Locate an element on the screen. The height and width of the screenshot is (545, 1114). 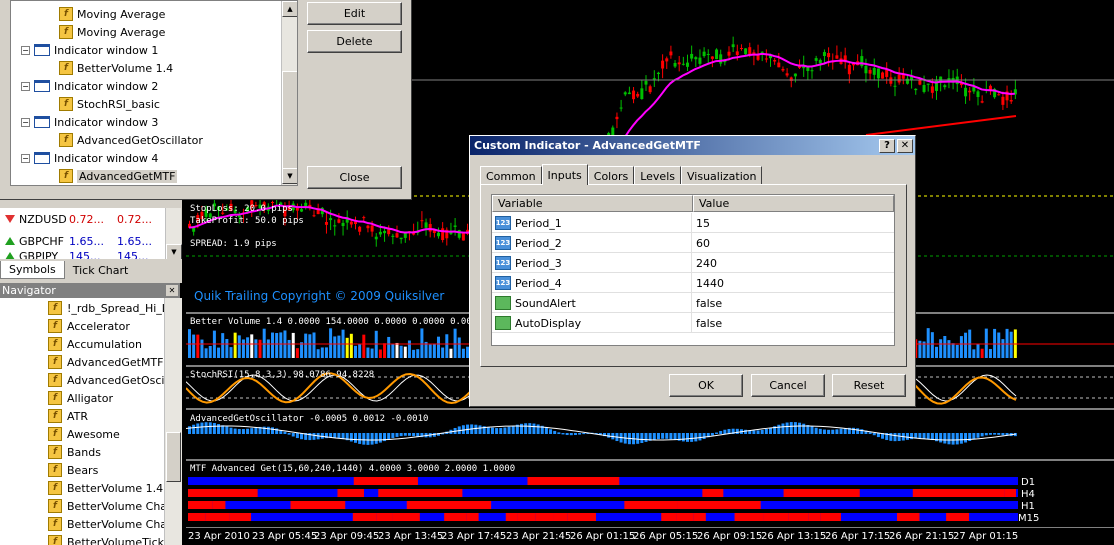
reset-button: Reset is located at coordinates (869, 385).